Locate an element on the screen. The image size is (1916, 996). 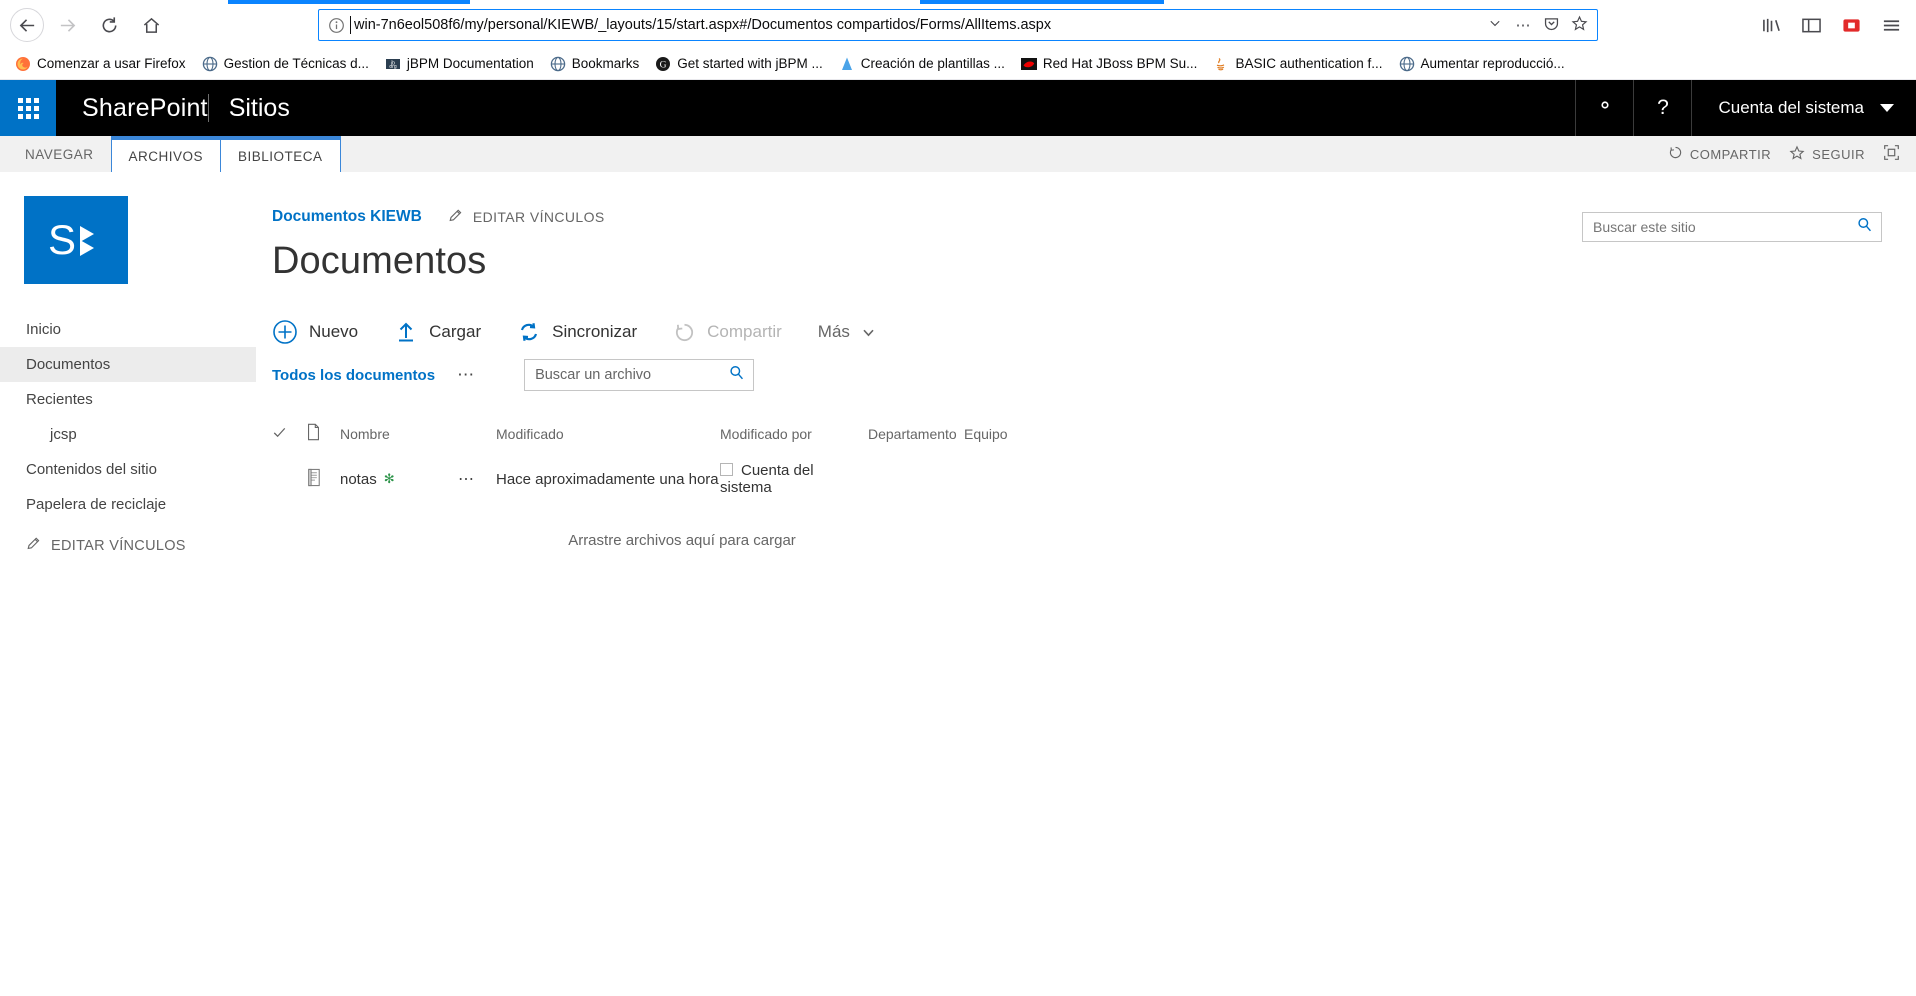
star-icon is located at coordinates (1579, 25).